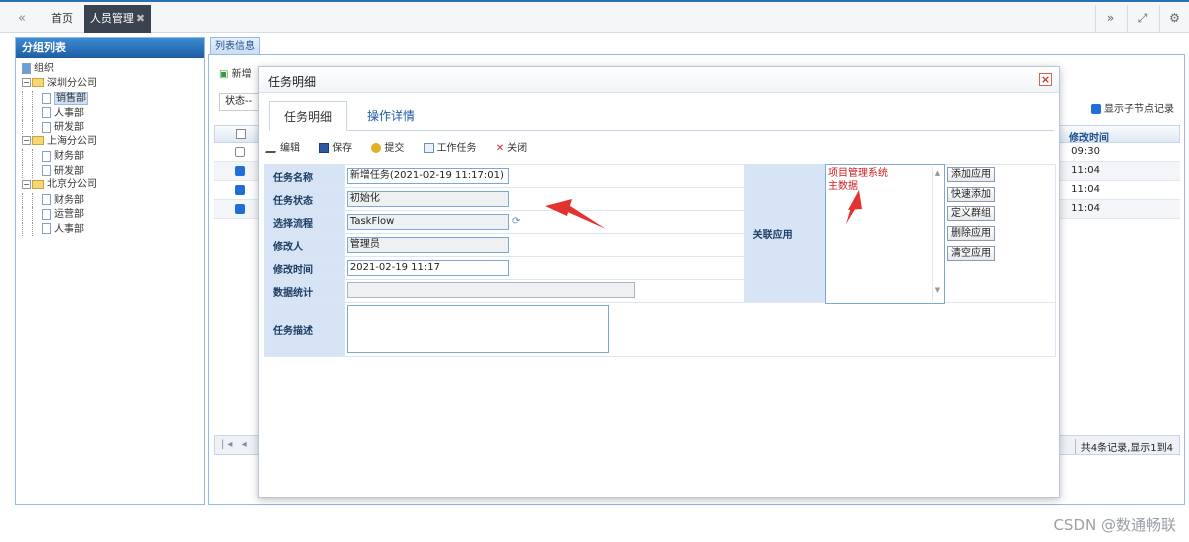 The width and height of the screenshot is (1189, 542). What do you see at coordinates (703, 209) in the screenshot?
I see `annotation-arrows` at bounding box center [703, 209].